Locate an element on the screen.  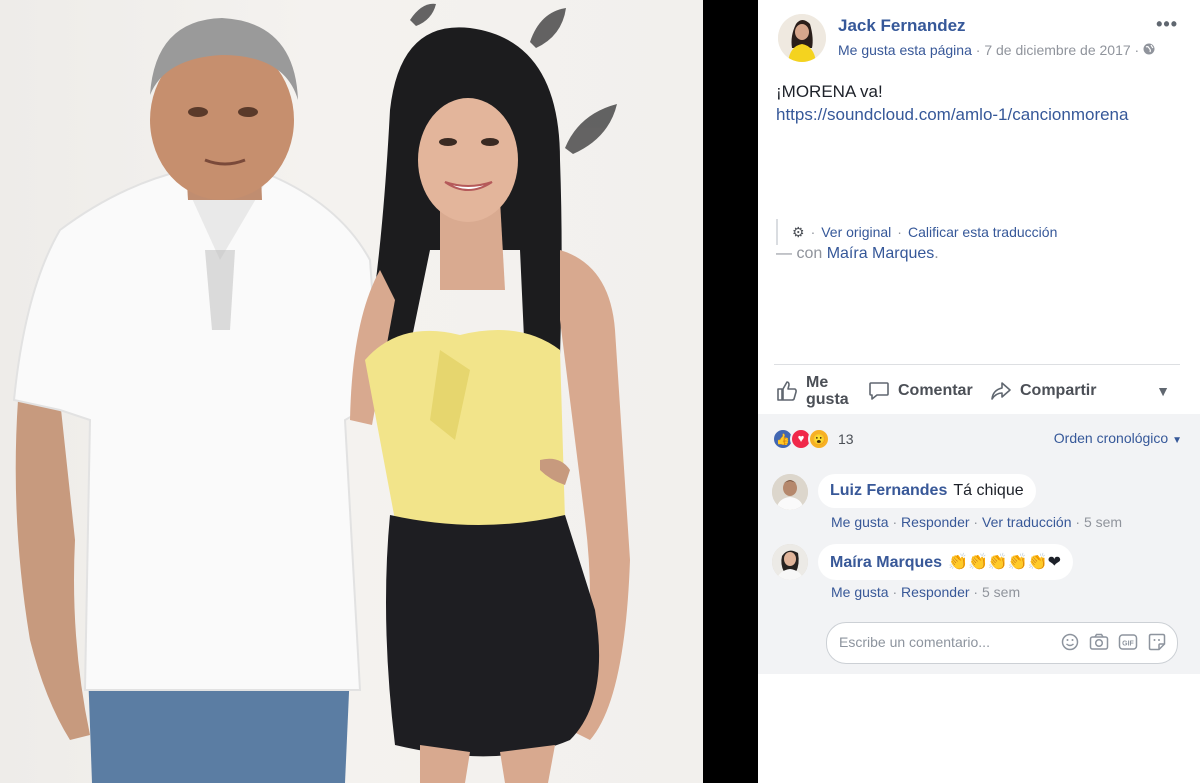
woman-eye-right is located at coordinates (490, 142).